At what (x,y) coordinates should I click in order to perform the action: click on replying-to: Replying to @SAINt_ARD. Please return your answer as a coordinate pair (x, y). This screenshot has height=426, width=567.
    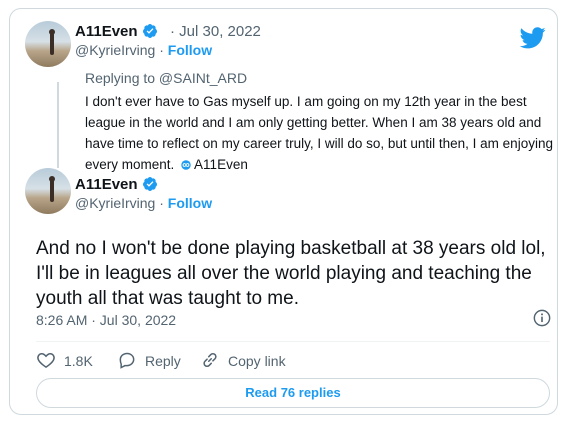
    Looking at the image, I should click on (166, 78).